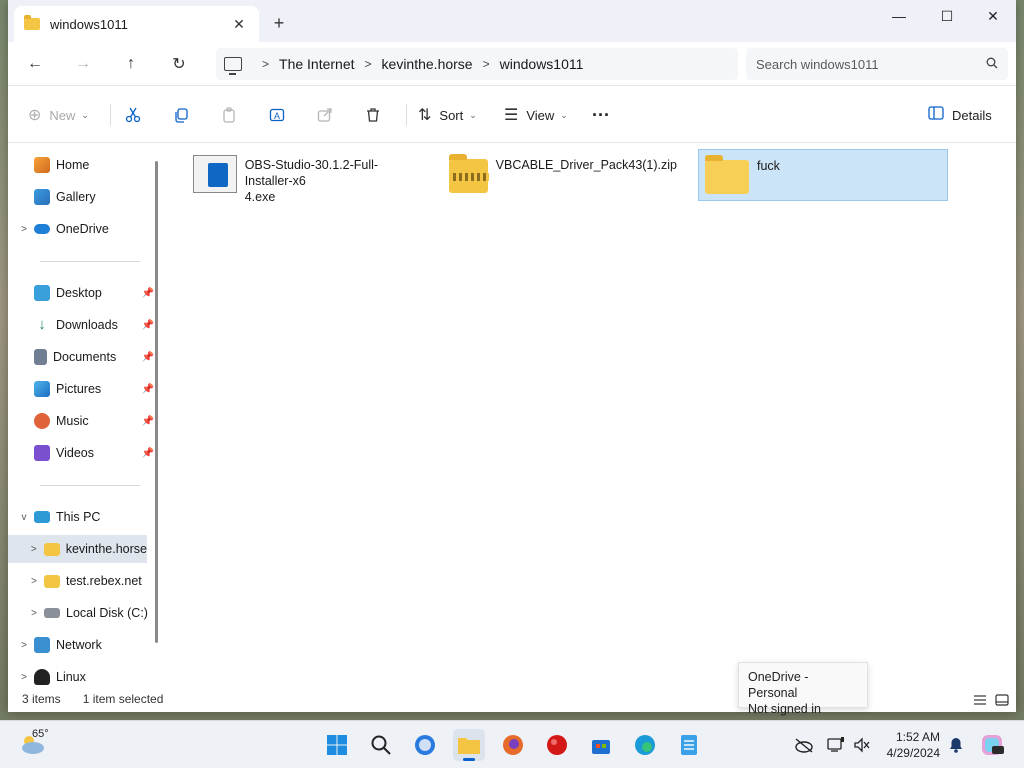 The image size is (1024, 768). Describe the element at coordinates (133, 115) in the screenshot. I see `cut-button` at that location.